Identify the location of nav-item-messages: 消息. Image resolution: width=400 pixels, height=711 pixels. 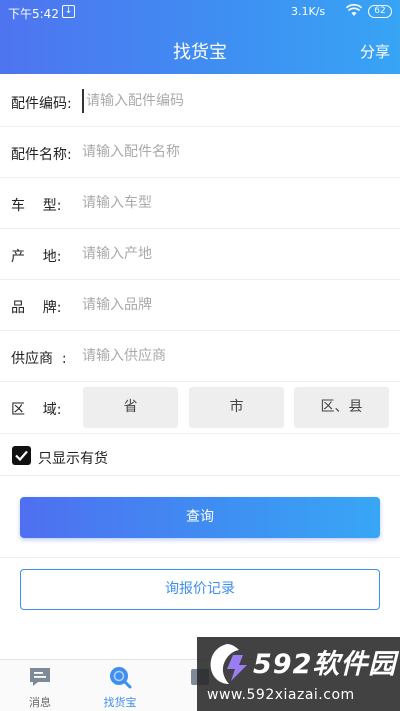
(40, 685).